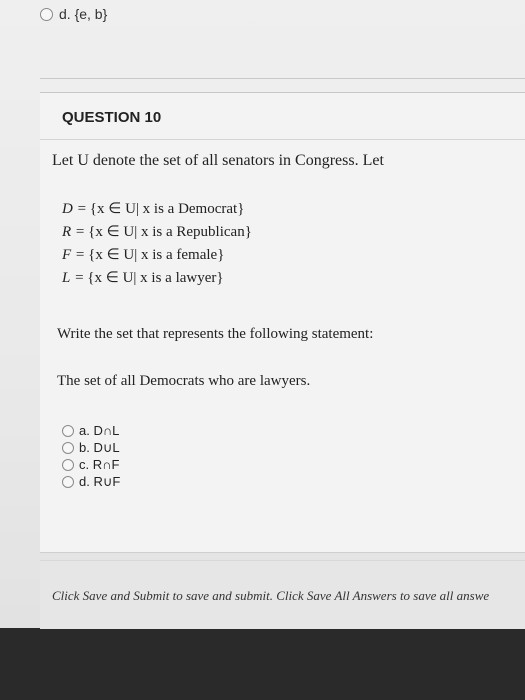  Describe the element at coordinates (163, 232) in the screenshot. I see `set-expression: = {x ∈ U| x is a Republican}` at that location.